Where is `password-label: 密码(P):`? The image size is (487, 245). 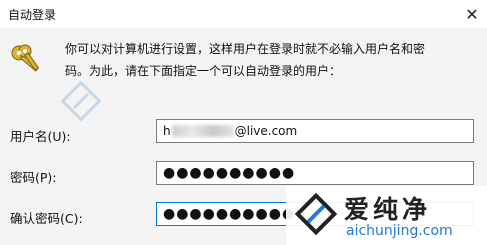 password-label: 密码(P): is located at coordinates (33, 177).